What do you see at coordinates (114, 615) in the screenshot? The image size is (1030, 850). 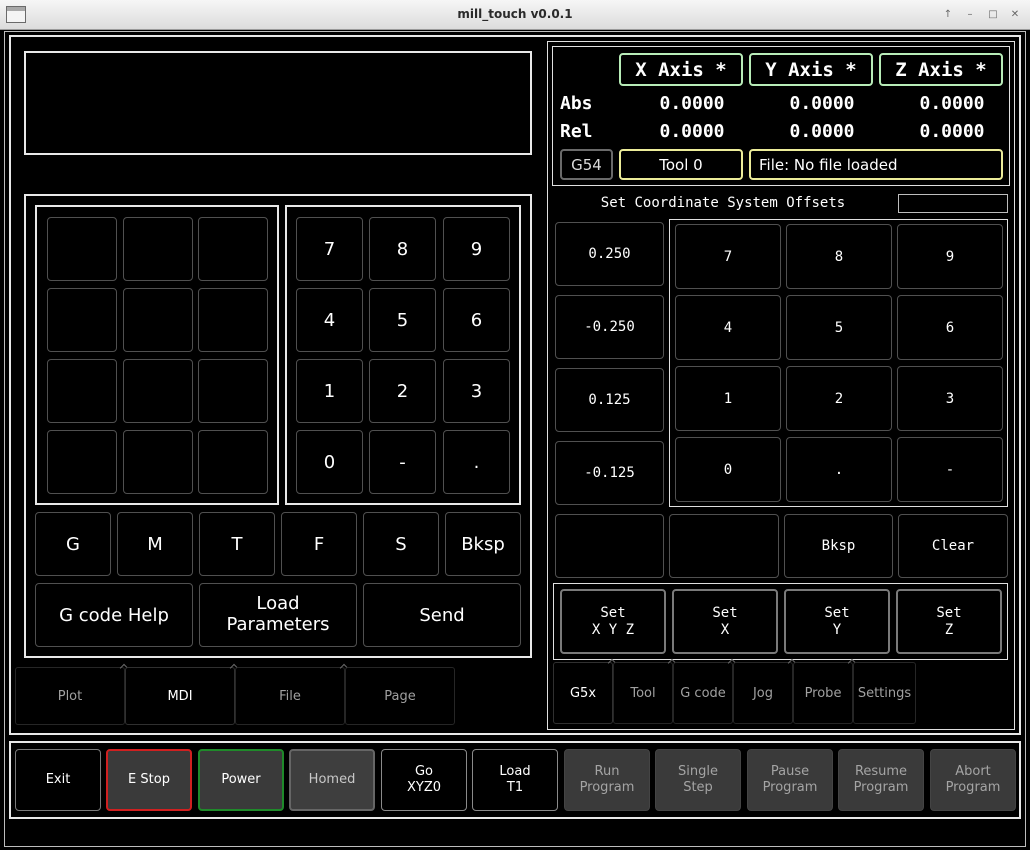 I see `gcode-help-button: G code Help` at bounding box center [114, 615].